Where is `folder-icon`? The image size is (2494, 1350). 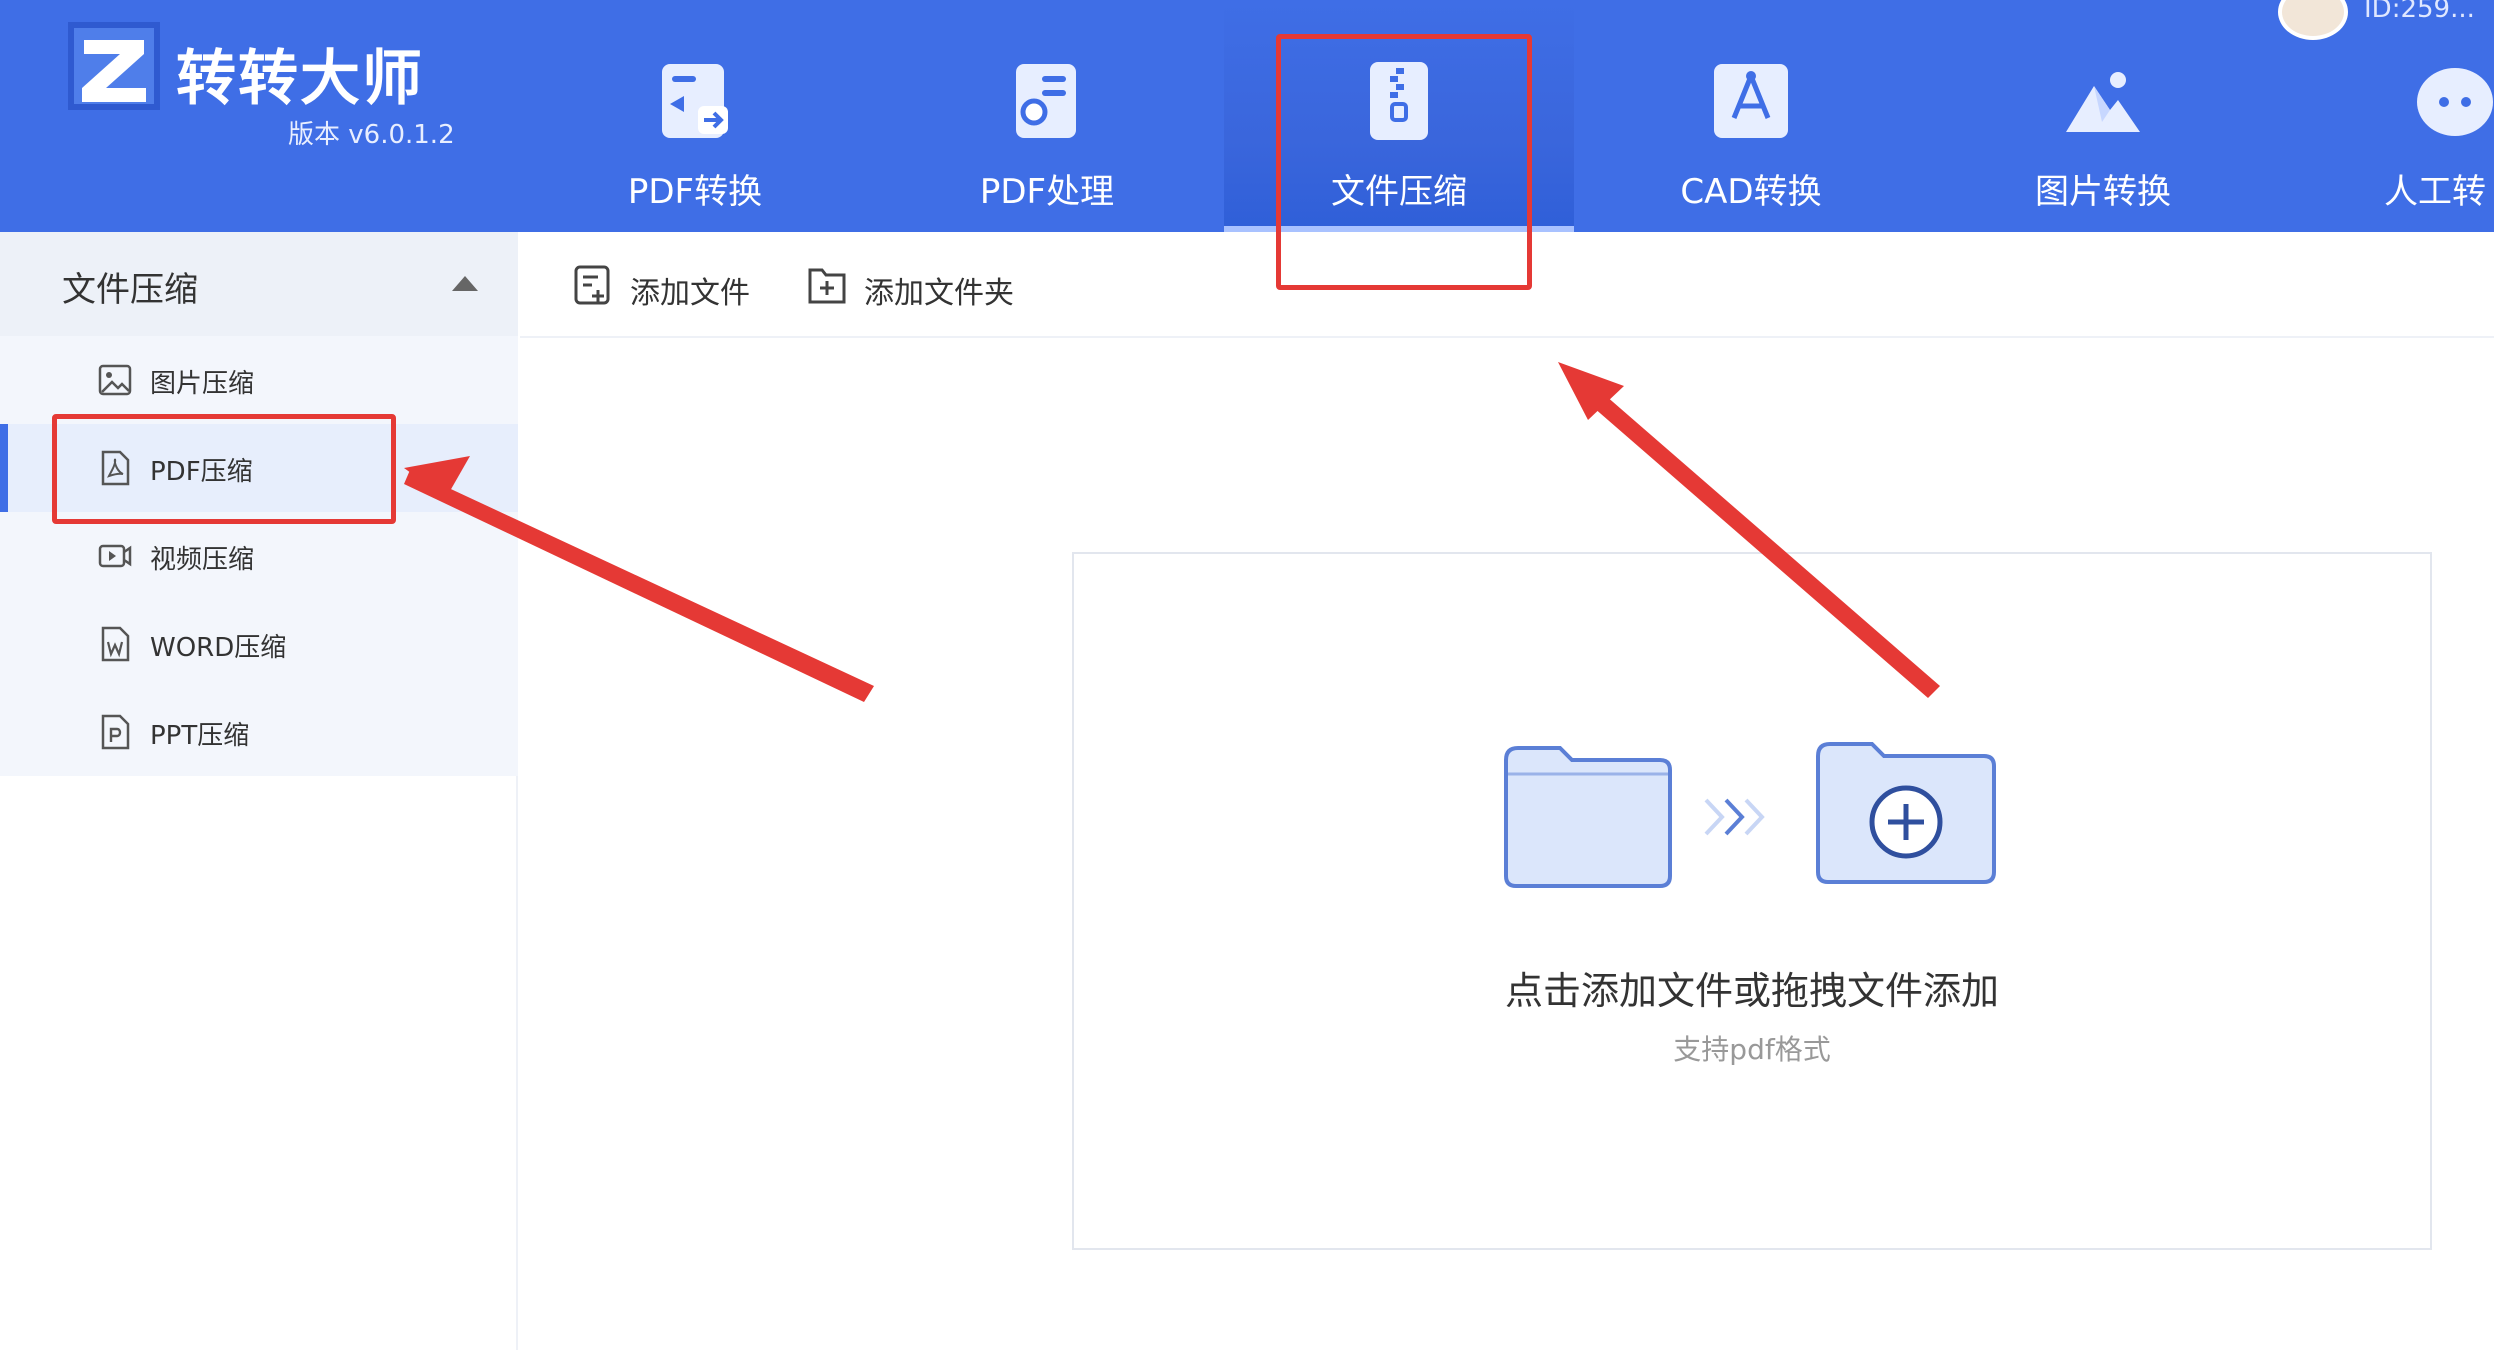 folder-icon is located at coordinates (1588, 817).